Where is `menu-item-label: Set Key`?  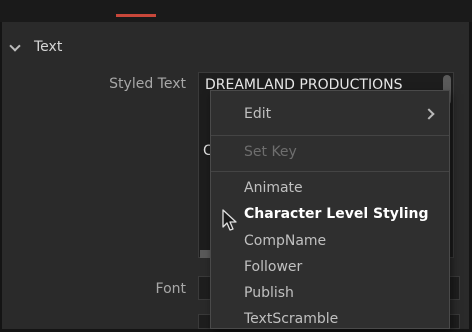 menu-item-label: Set Key is located at coordinates (270, 152).